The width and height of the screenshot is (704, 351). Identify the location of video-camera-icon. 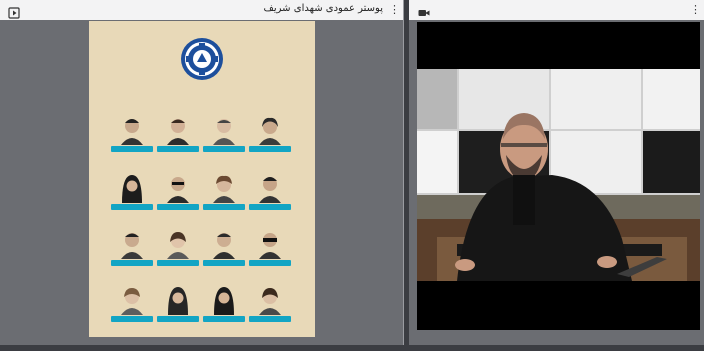
(424, 10).